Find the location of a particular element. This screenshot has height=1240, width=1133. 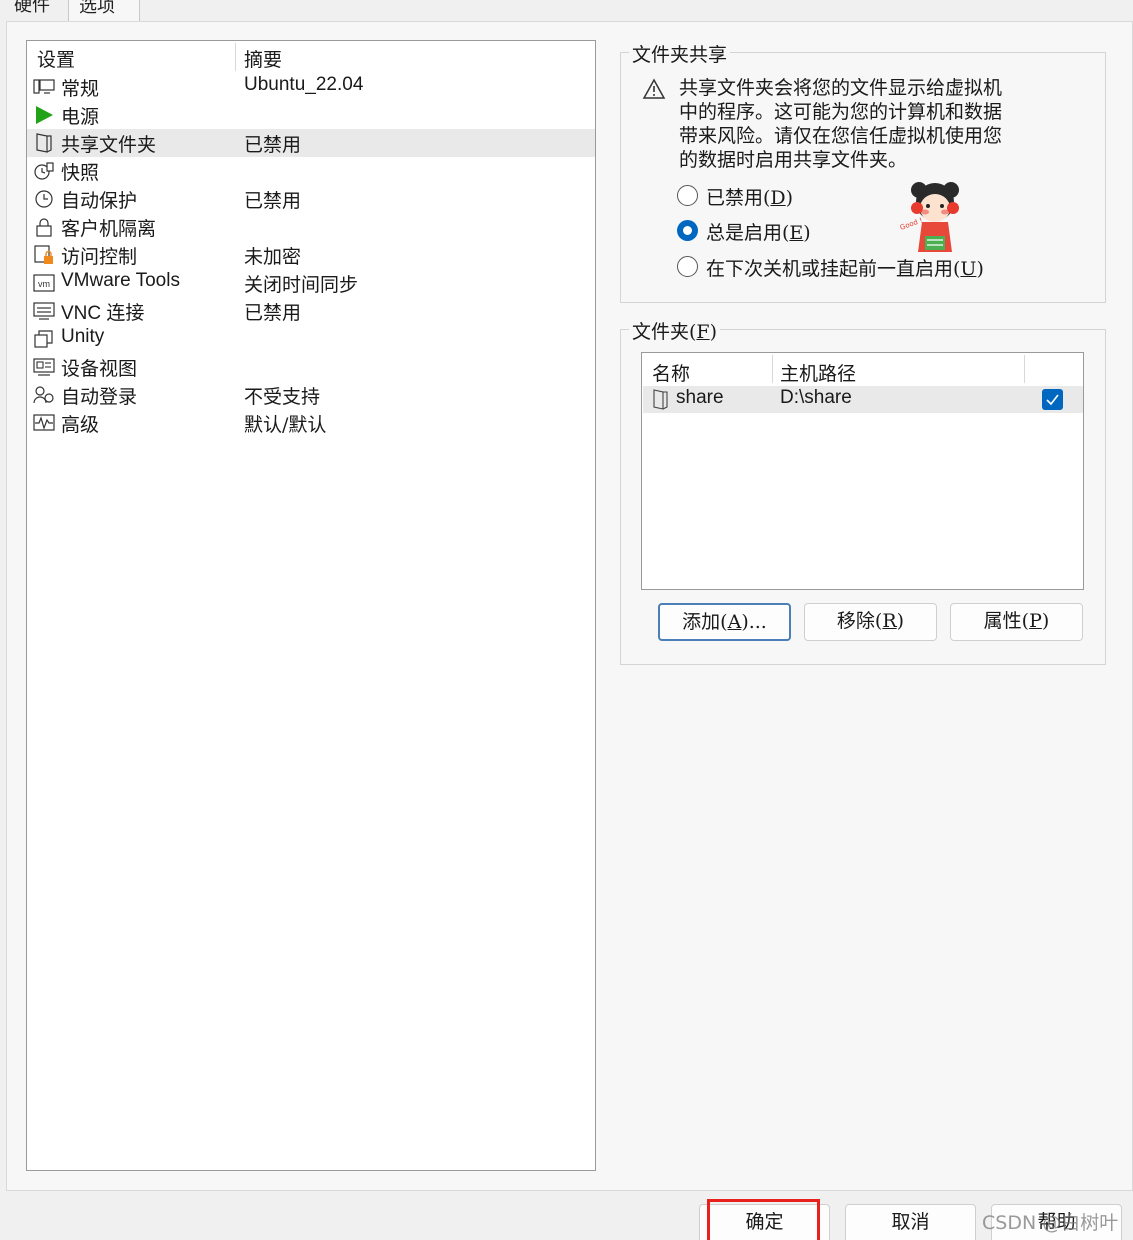

settings-row-summary: Ubuntu_22.04 is located at coordinates (304, 84).